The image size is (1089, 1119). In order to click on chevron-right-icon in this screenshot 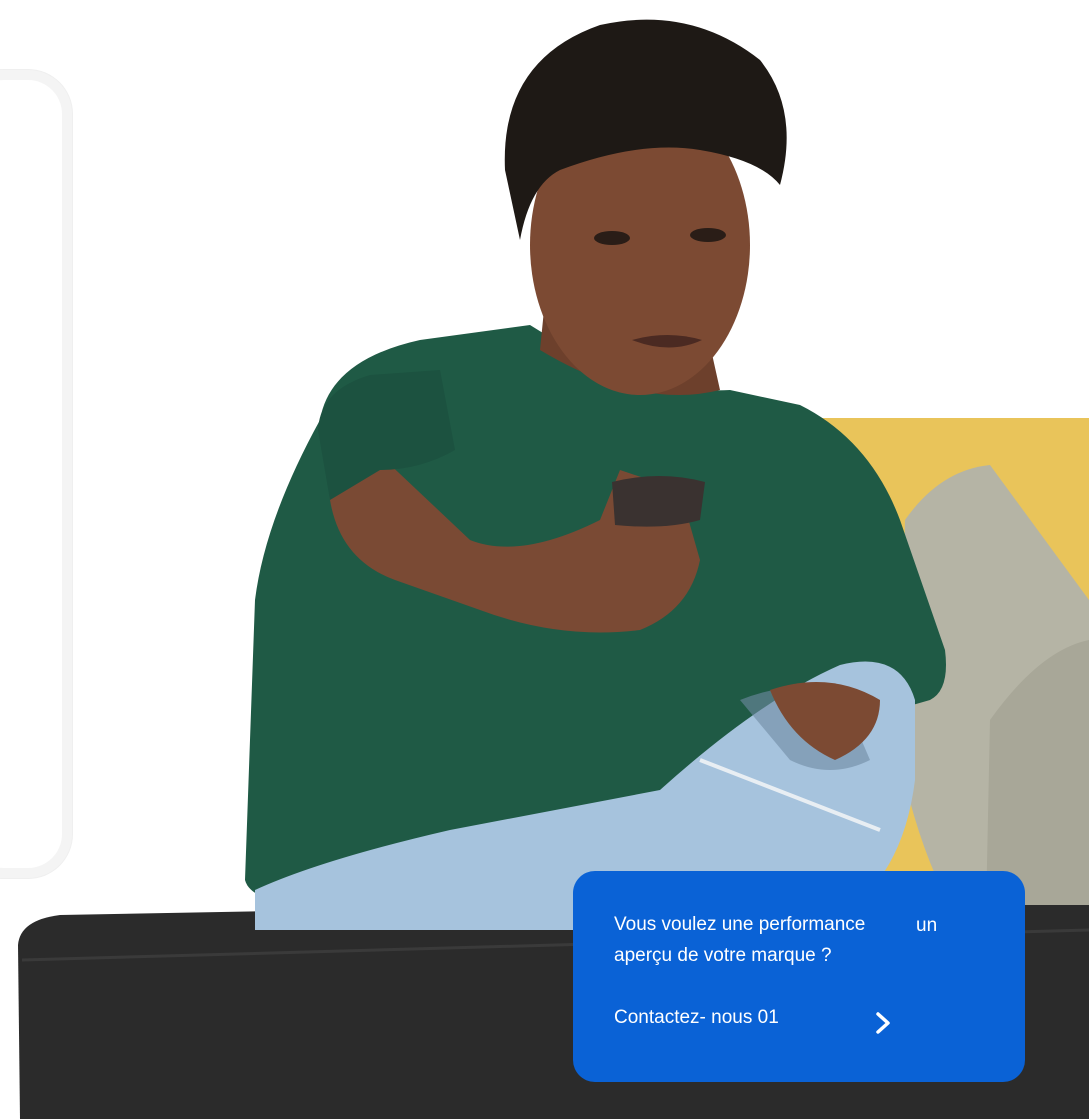, I will do `click(883, 1023)`.